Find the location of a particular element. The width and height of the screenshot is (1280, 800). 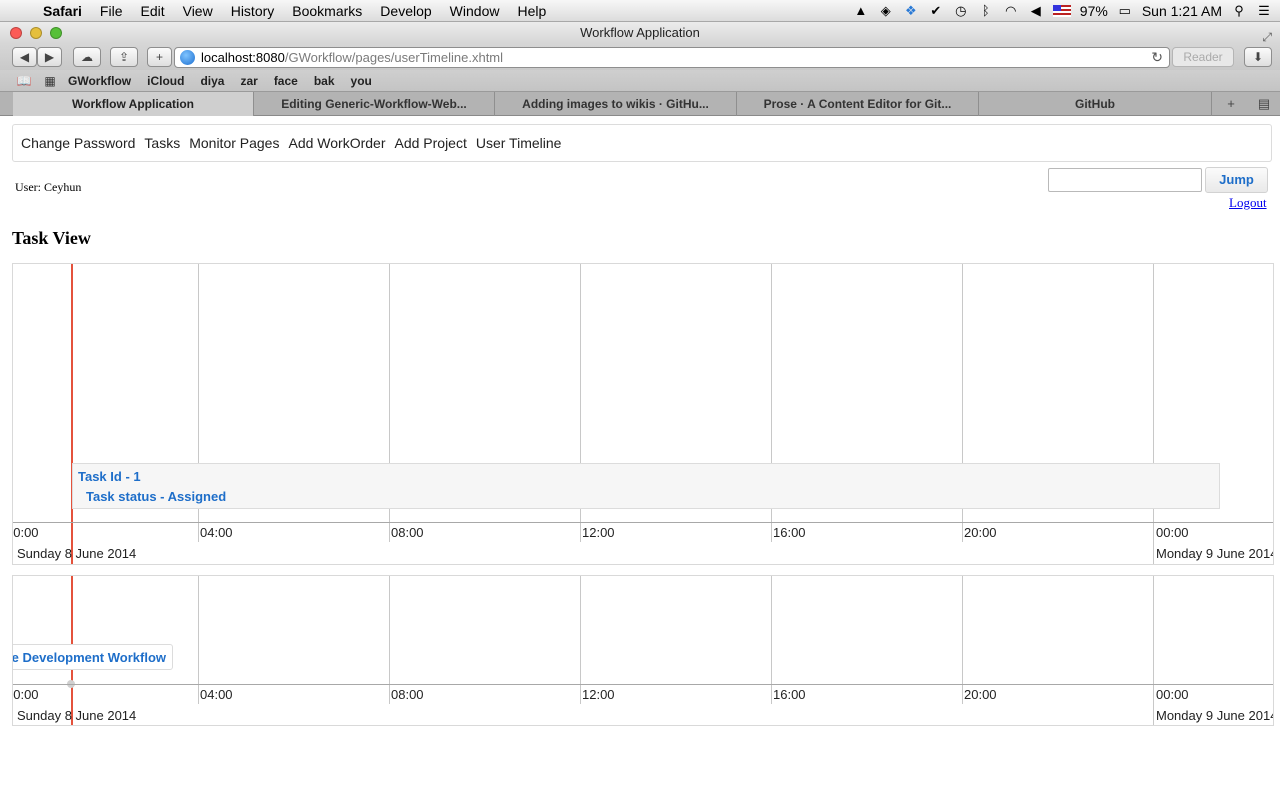

back-button: ◀ is located at coordinates (24, 57).